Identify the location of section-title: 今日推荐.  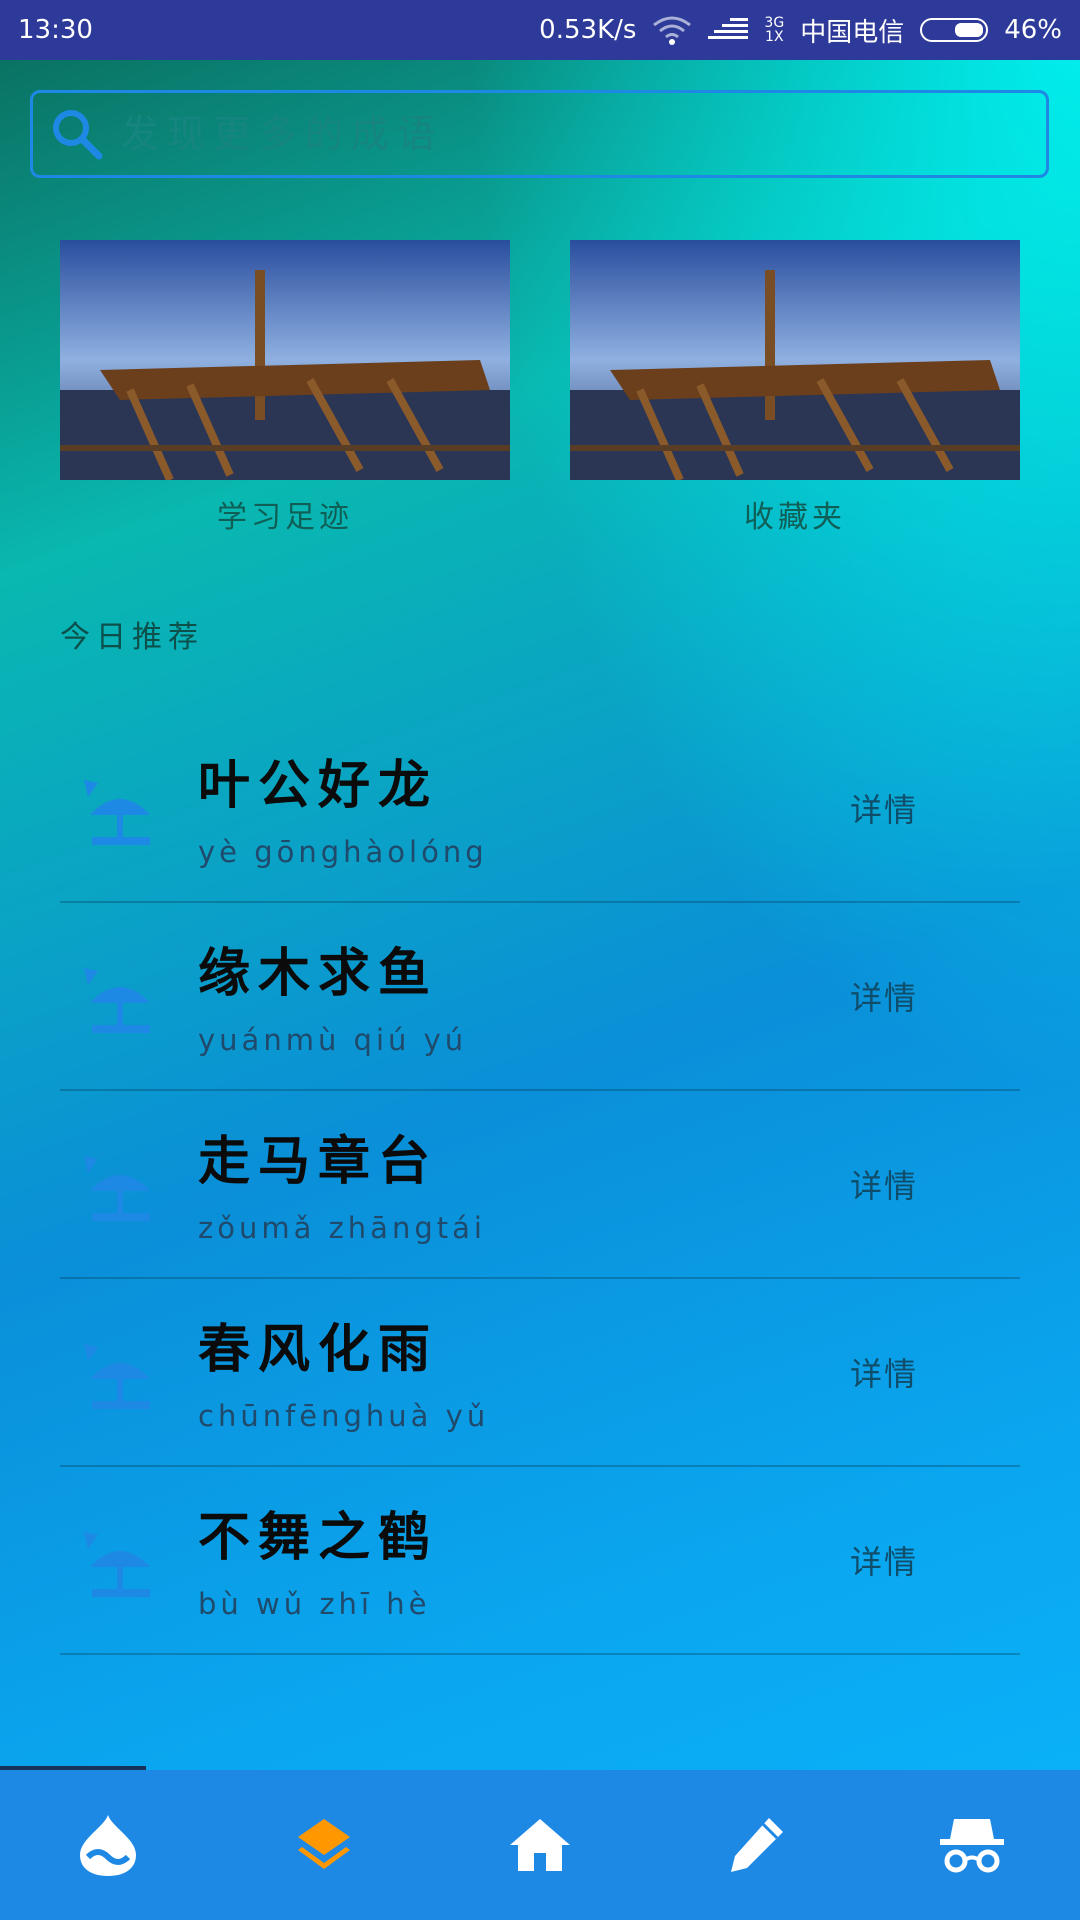
(132, 637).